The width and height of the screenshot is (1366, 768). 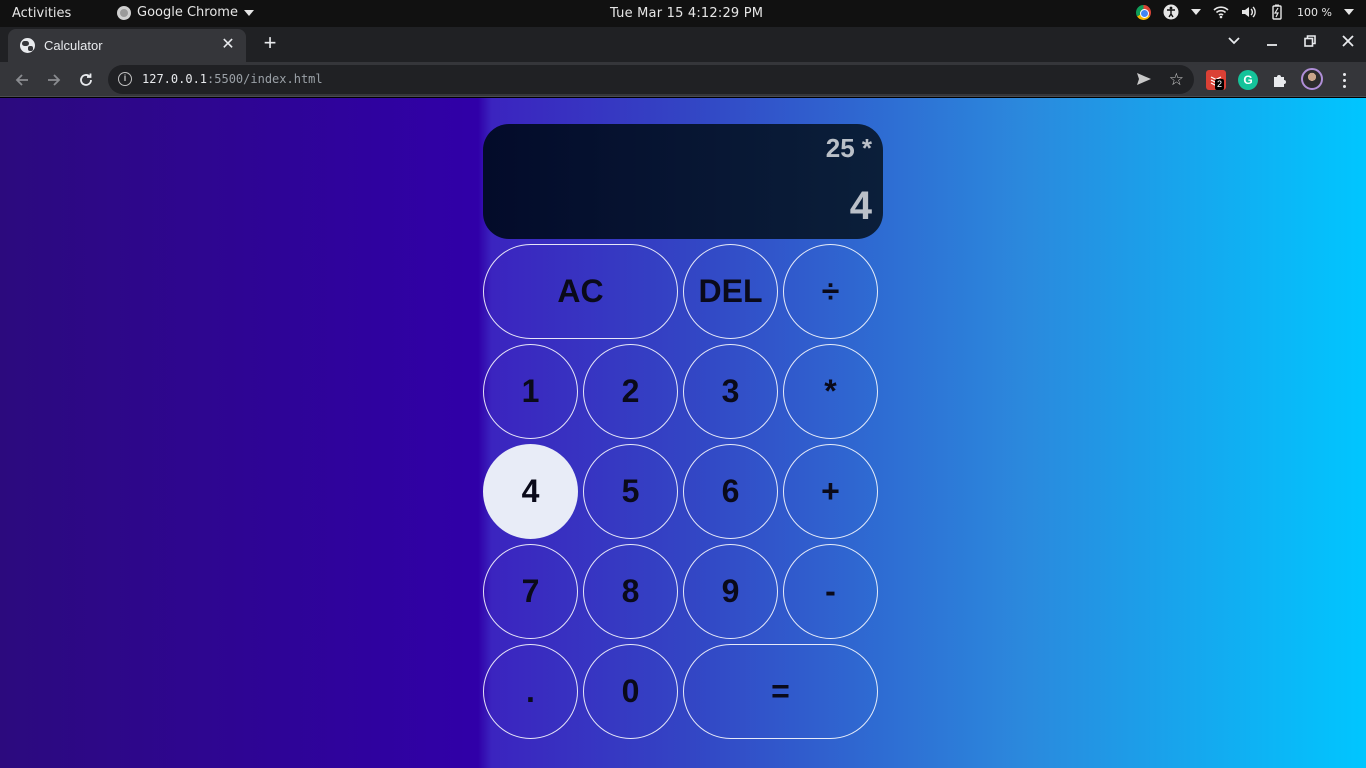 What do you see at coordinates (630, 691) in the screenshot?
I see `digit-0-button: 0` at bounding box center [630, 691].